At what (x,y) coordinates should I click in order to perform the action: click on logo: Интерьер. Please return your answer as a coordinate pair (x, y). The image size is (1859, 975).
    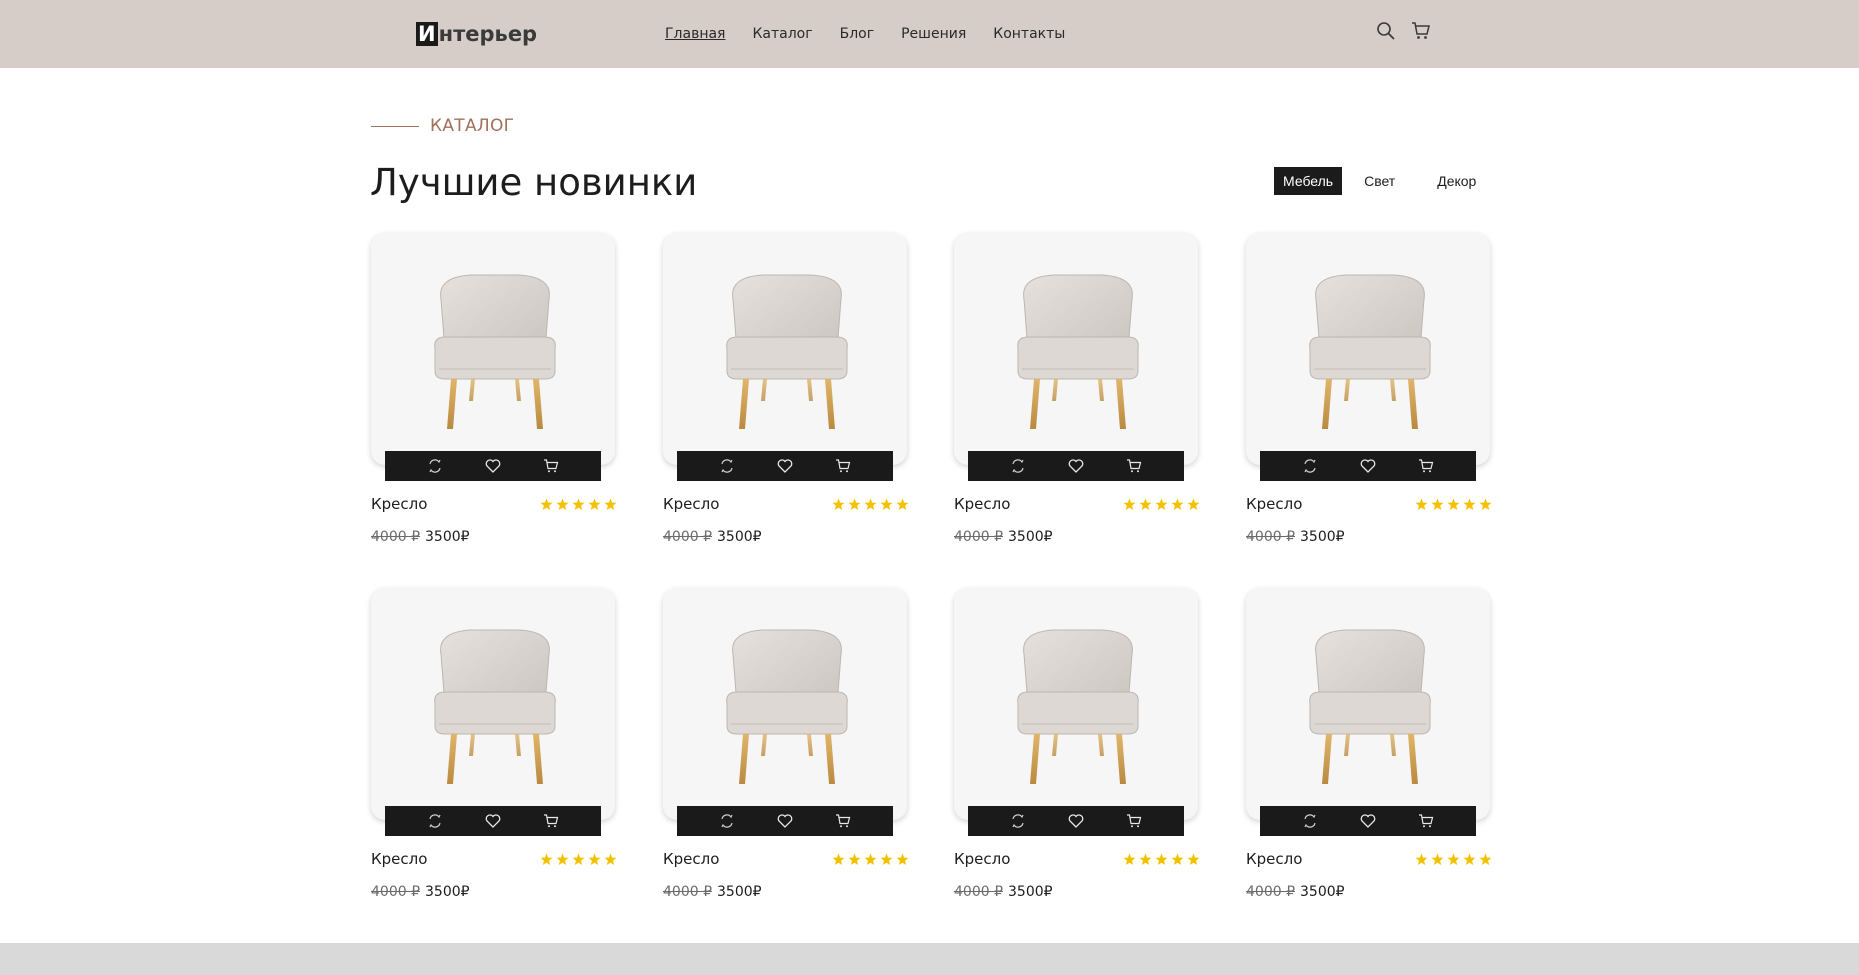
    Looking at the image, I should click on (476, 34).